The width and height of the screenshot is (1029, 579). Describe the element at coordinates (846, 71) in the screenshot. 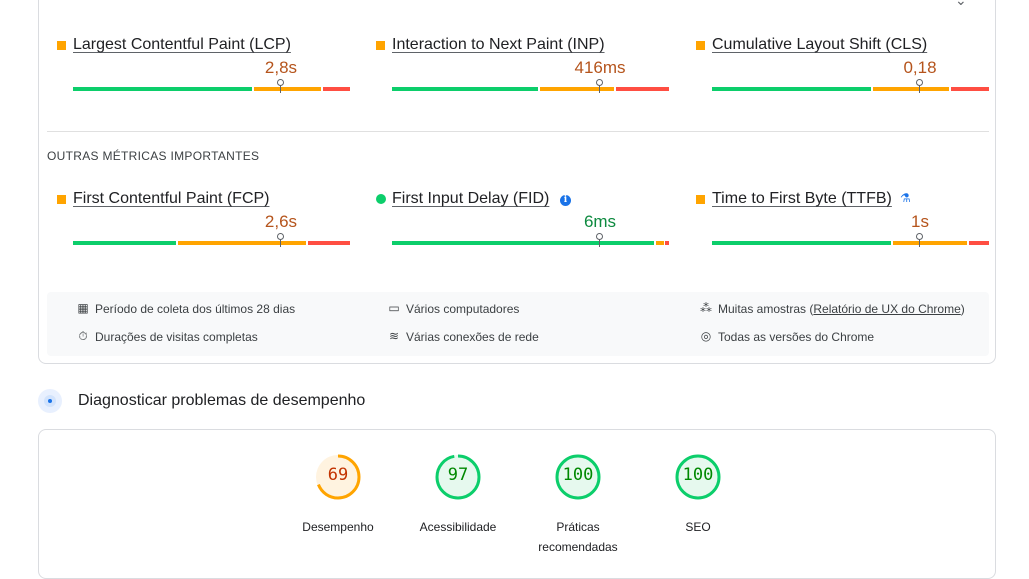

I see `metric-cls: Cumulative Layout Shift (CLS) 0,18` at that location.